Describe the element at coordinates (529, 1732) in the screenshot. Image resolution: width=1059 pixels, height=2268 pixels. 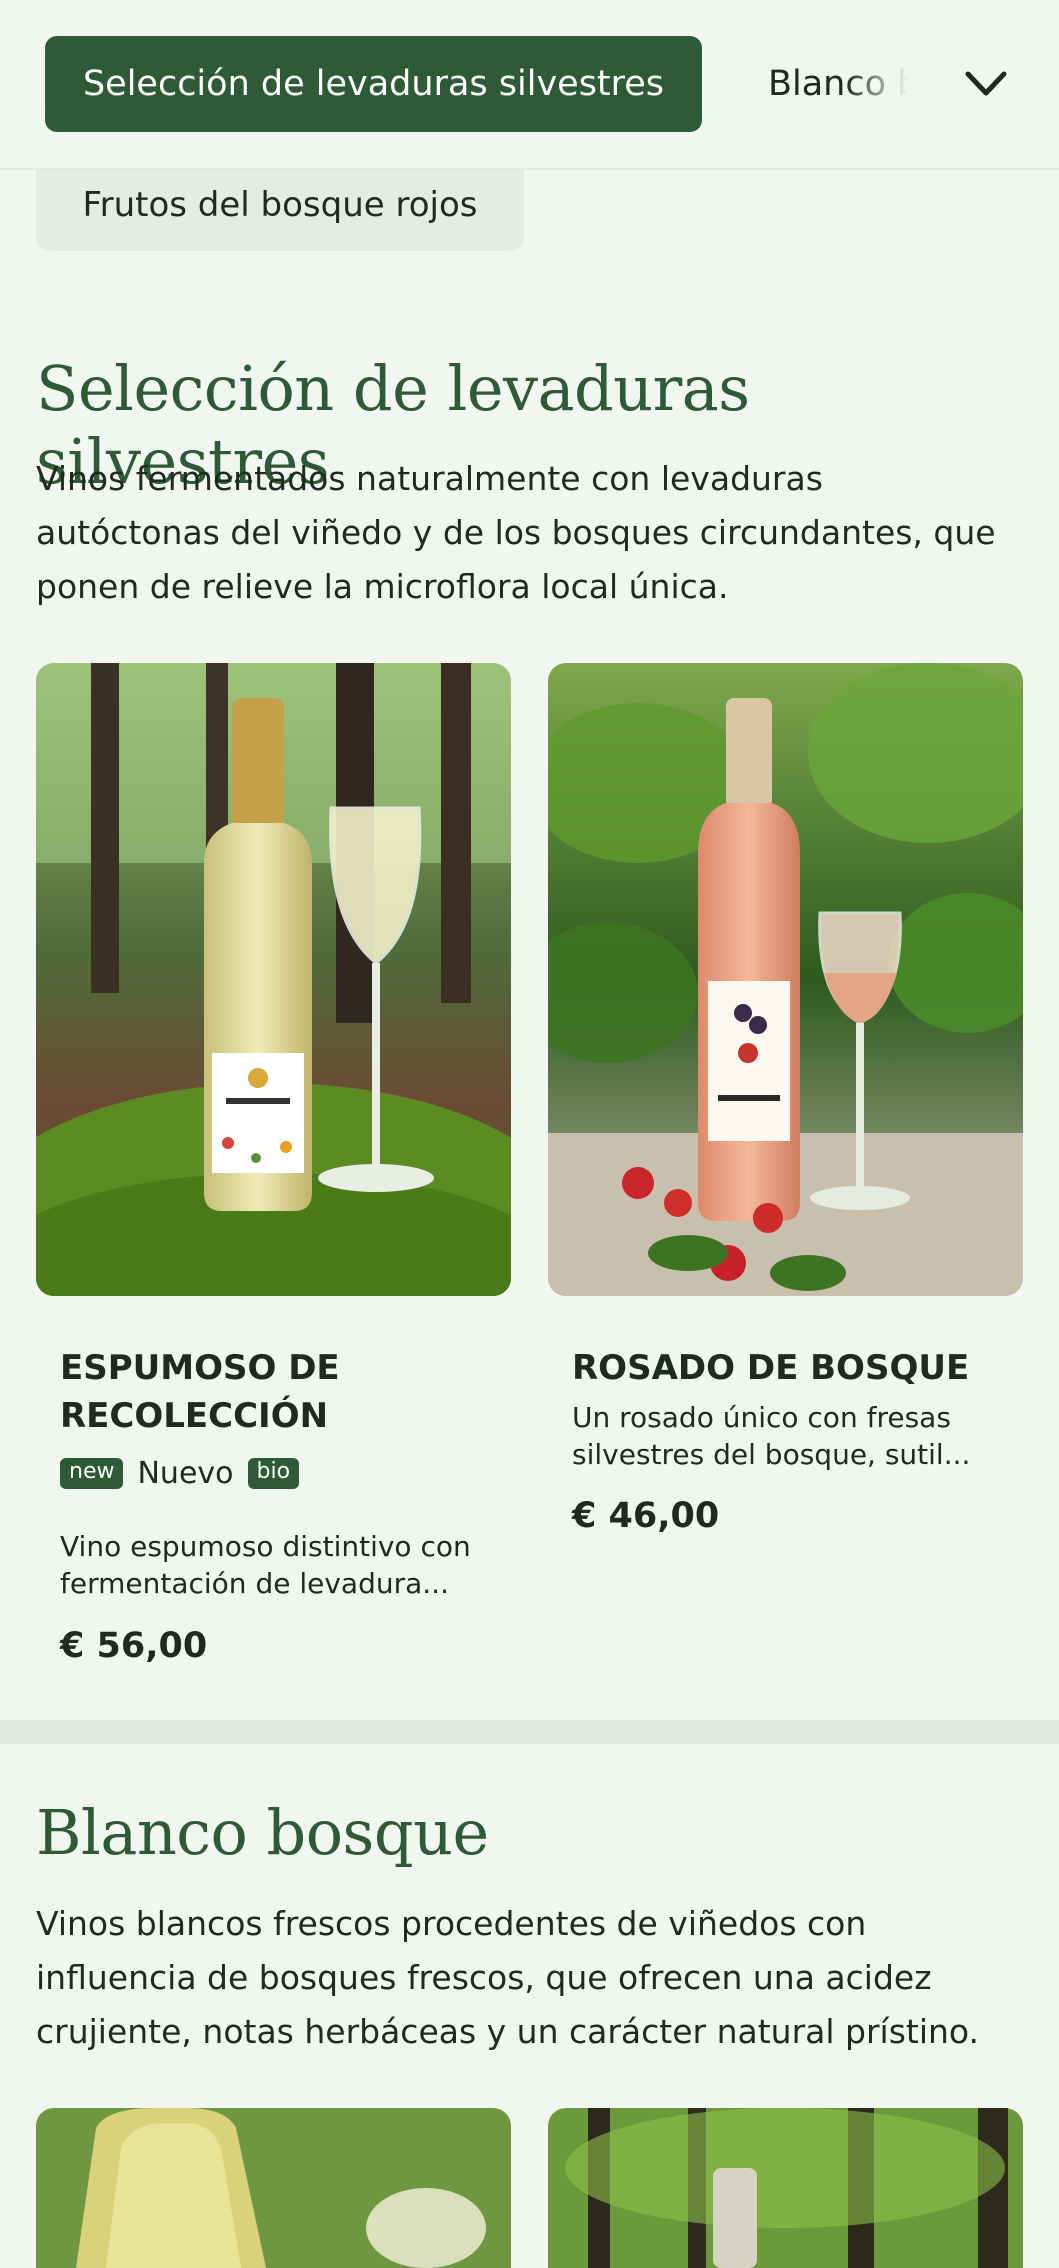
I see `section-divider` at that location.